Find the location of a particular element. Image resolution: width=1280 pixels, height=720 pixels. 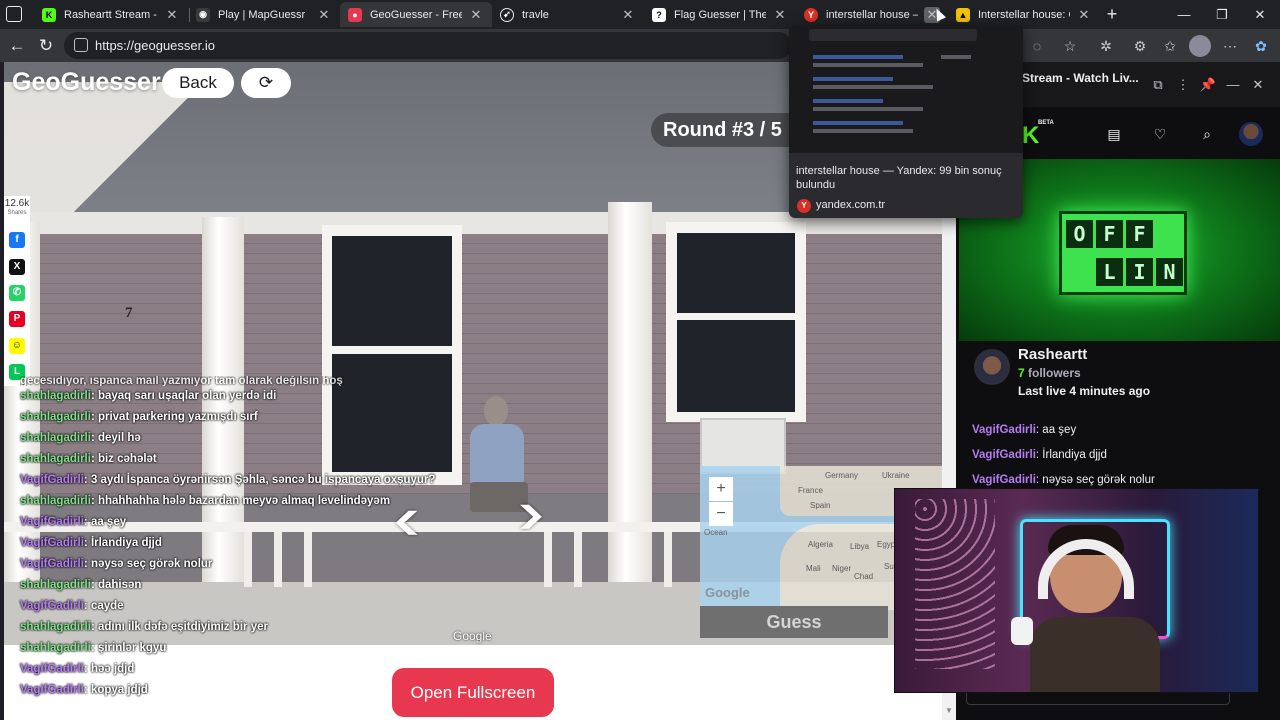

reload-icon: ↻ is located at coordinates (46, 46).